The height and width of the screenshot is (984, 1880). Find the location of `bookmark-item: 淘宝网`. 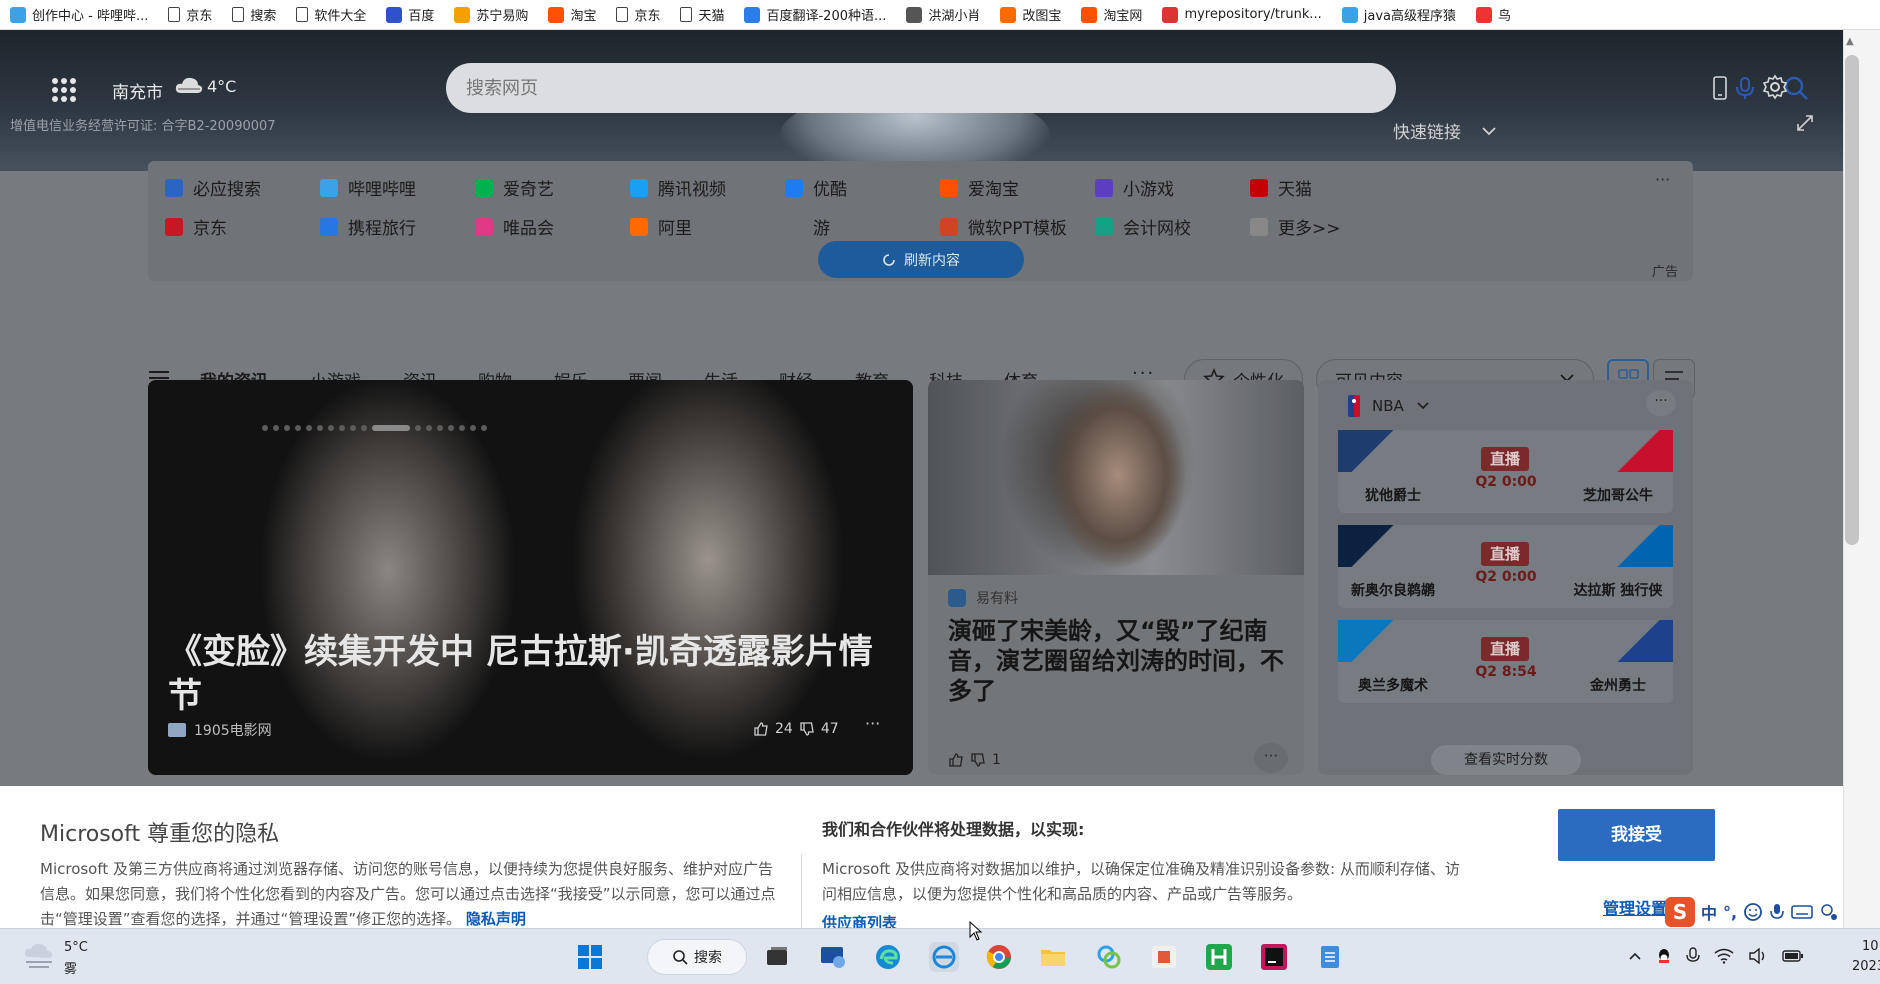

bookmark-item: 淘宝网 is located at coordinates (1111, 14).